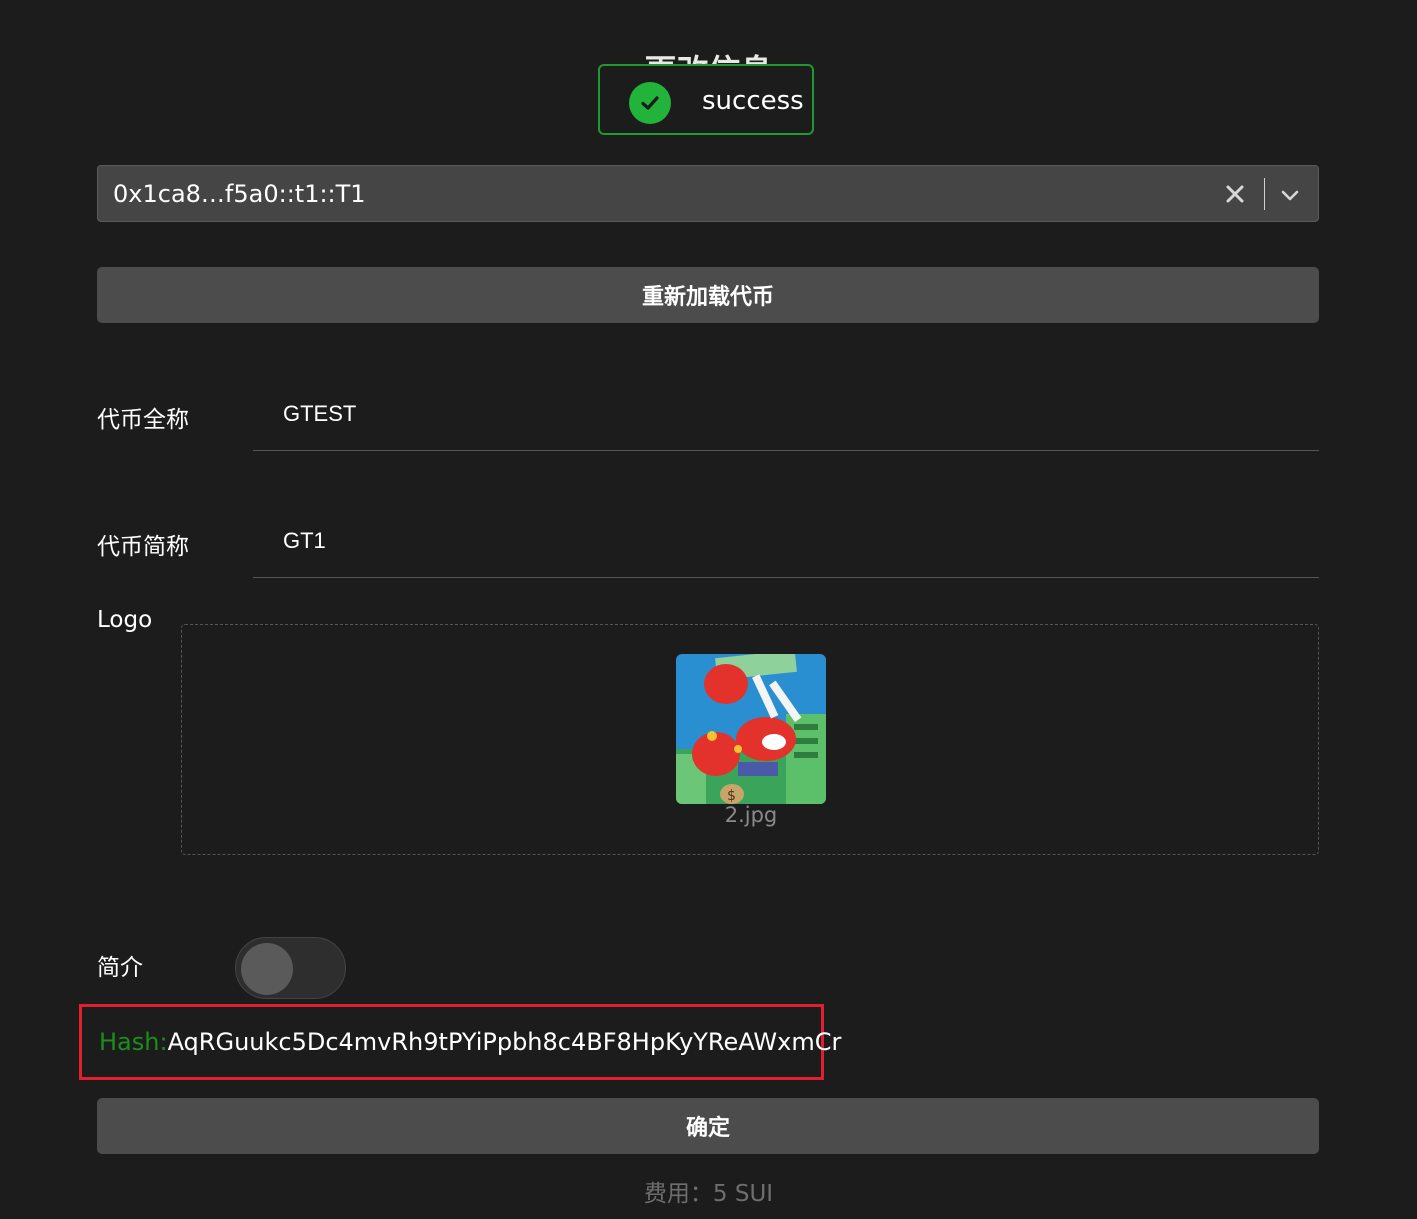 This screenshot has width=1417, height=1219. Describe the element at coordinates (708, 193) in the screenshot. I see `coin-select: 0x1ca8…f5a0::t1::T1` at that location.